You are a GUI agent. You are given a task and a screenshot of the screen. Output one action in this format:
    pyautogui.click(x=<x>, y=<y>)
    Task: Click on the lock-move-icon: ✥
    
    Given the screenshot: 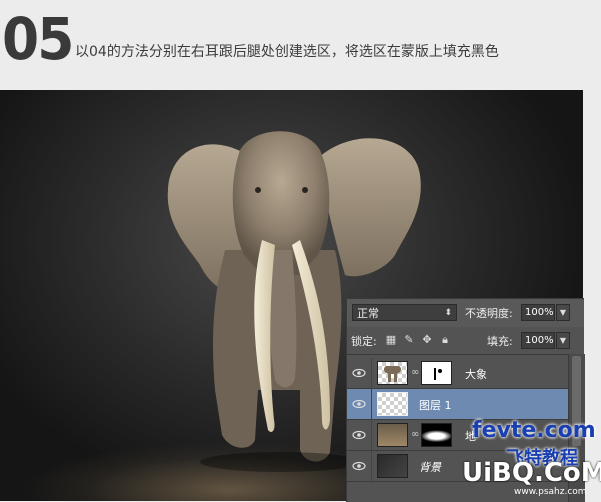 What is the action you would take?
    pyautogui.click(x=427, y=340)
    